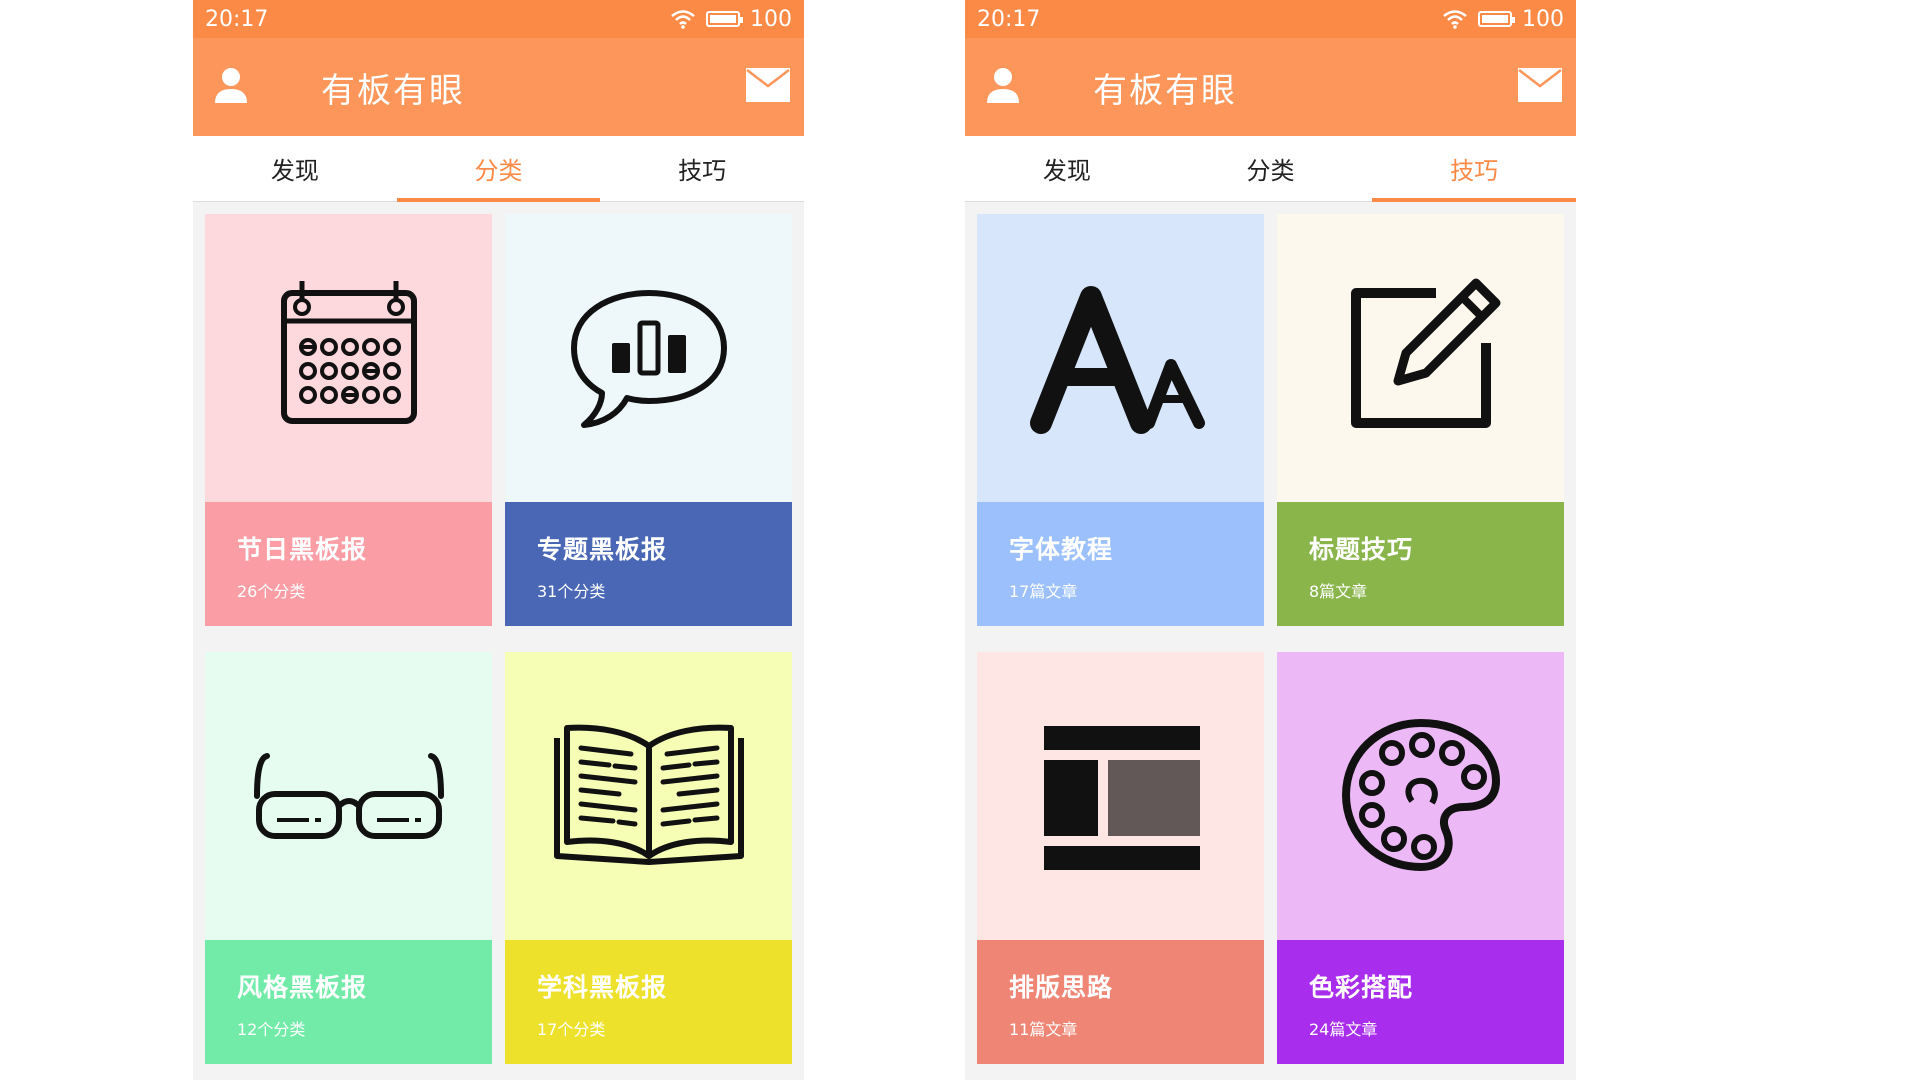 The height and width of the screenshot is (1080, 1920). Describe the element at coordinates (1061, 549) in the screenshot. I see `card-title: 字体教程` at that location.